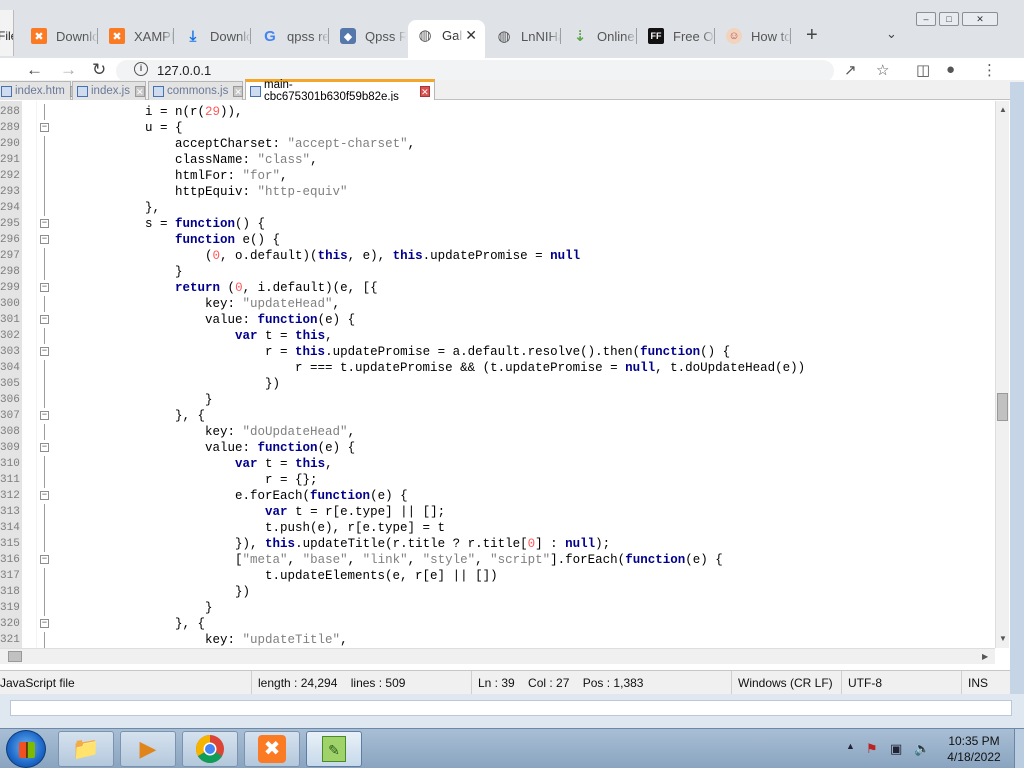 This screenshot has width=1024, height=768. I want to click on scroll-down-icon: ▼, so click(1003, 638).